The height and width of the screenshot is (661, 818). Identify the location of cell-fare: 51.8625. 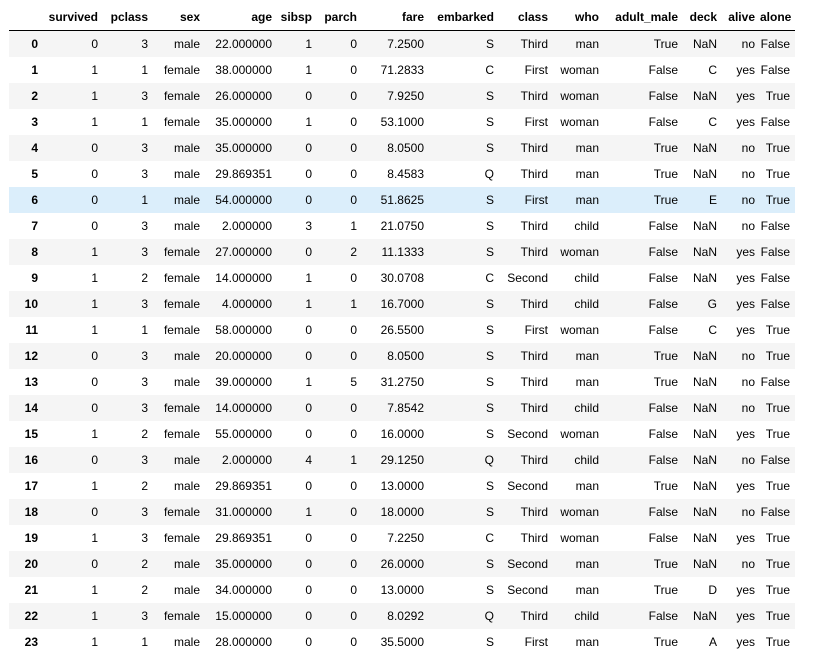
(402, 200).